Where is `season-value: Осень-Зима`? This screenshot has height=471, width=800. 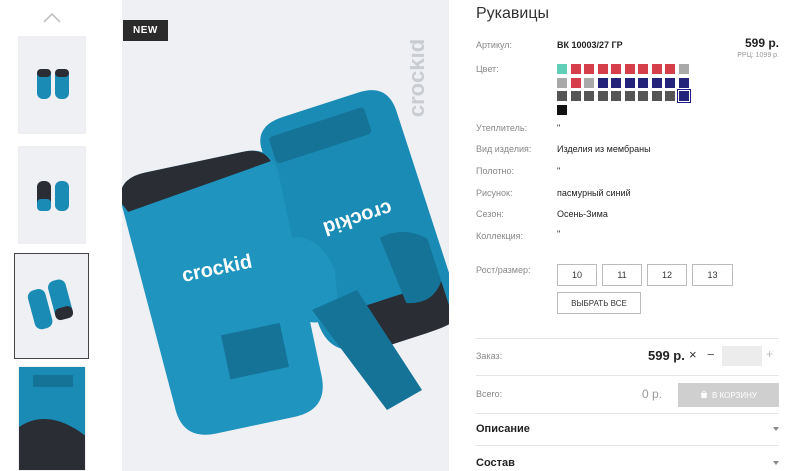
season-value: Осень-Зима is located at coordinates (582, 214).